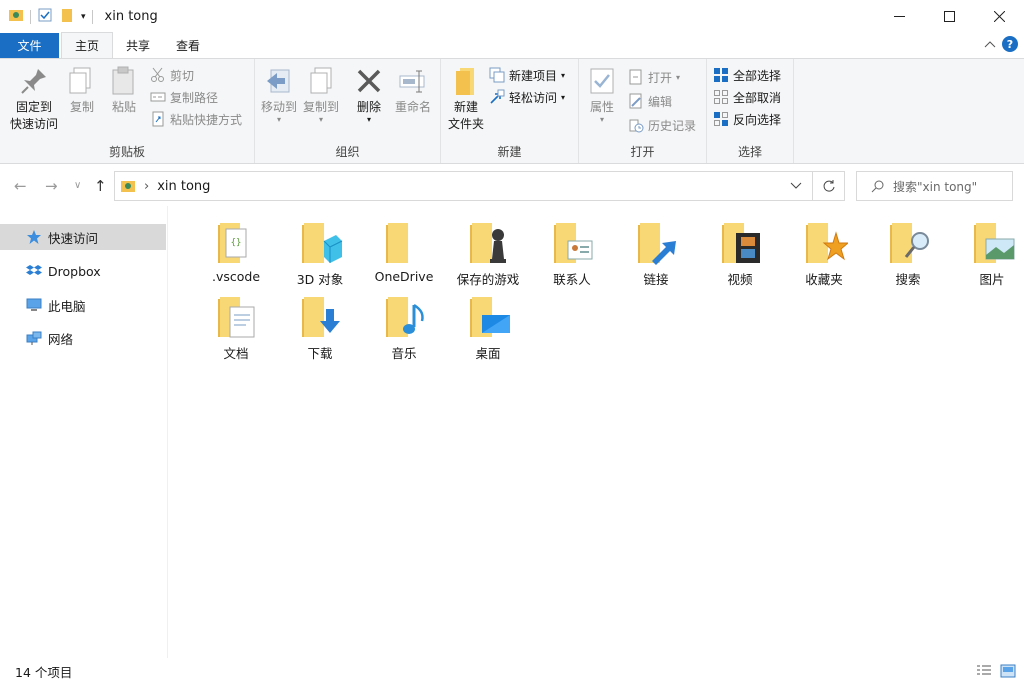 The width and height of the screenshot is (1024, 685). What do you see at coordinates (83, 305) in the screenshot?
I see `nav-item-this-pc: 此电脑` at bounding box center [83, 305].